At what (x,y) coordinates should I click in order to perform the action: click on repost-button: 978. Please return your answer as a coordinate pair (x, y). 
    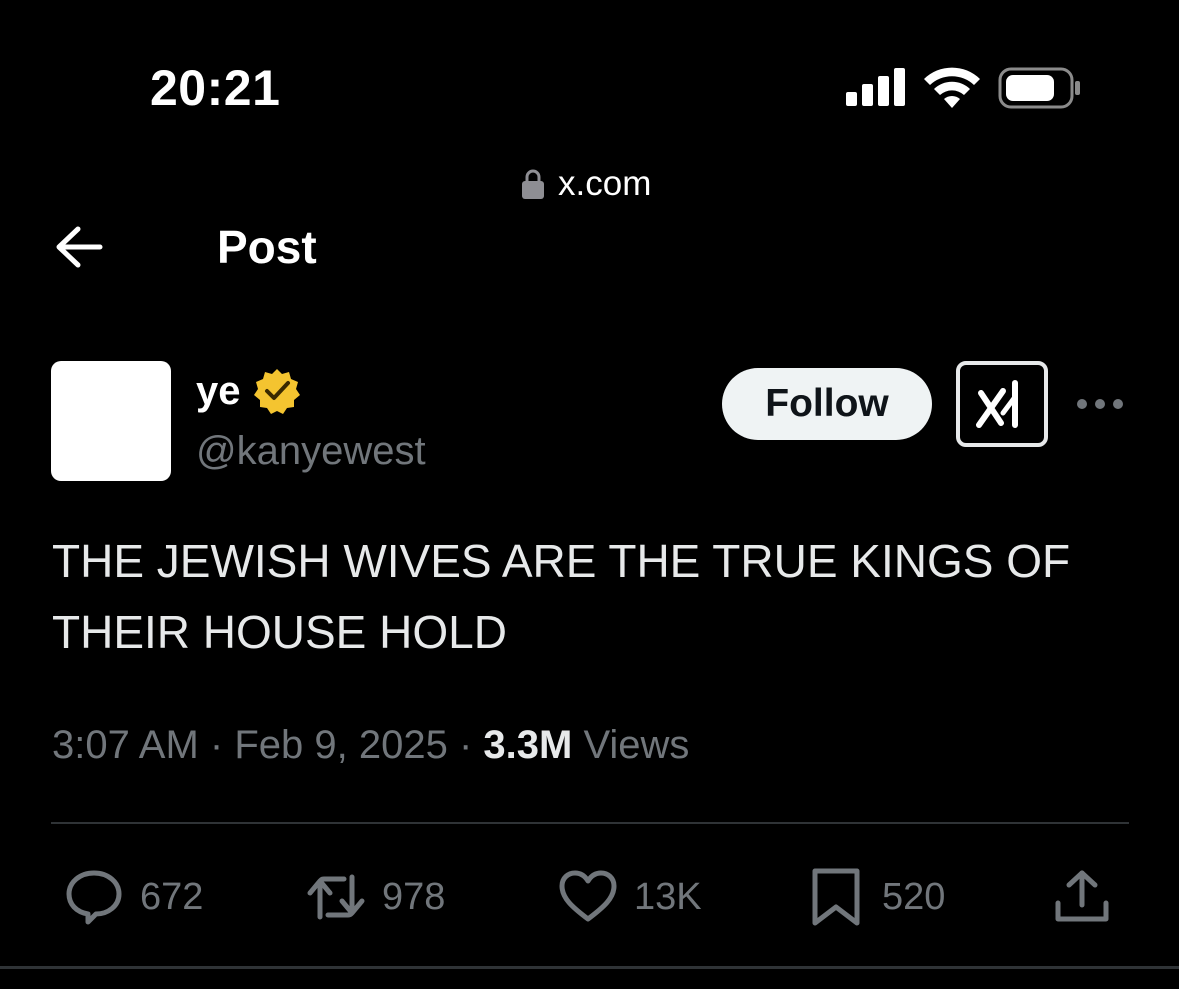
    Looking at the image, I should click on (375, 897).